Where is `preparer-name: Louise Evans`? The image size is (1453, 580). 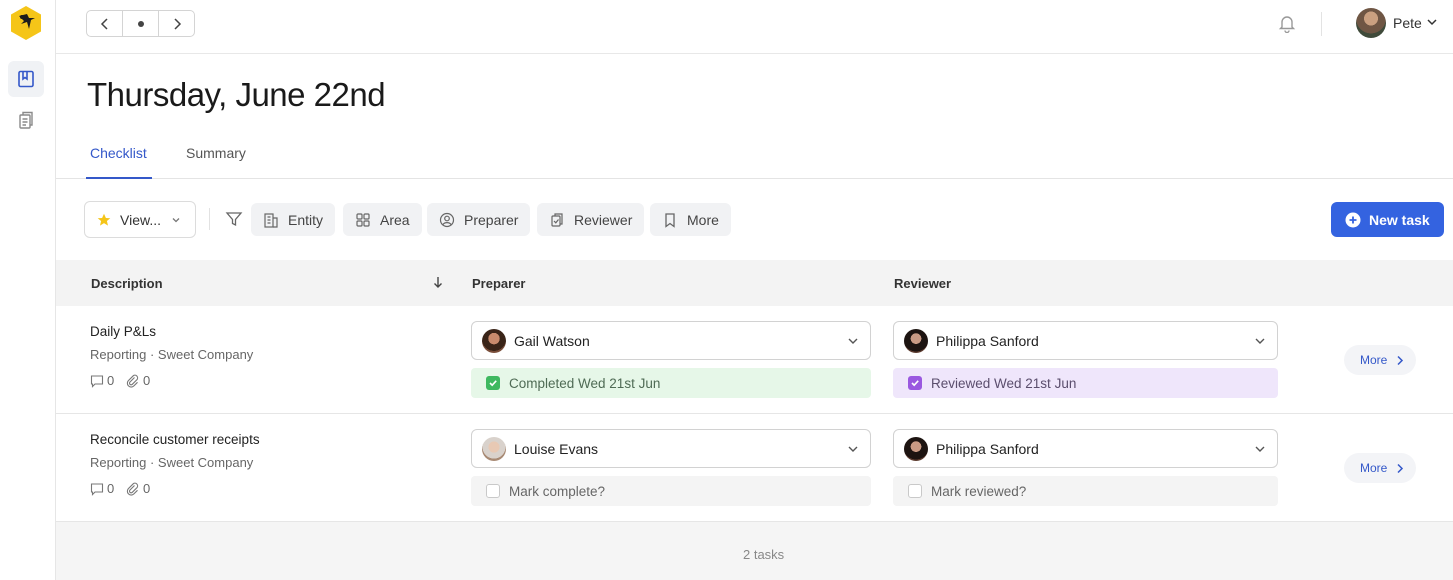
preparer-name: Louise Evans is located at coordinates (556, 448).